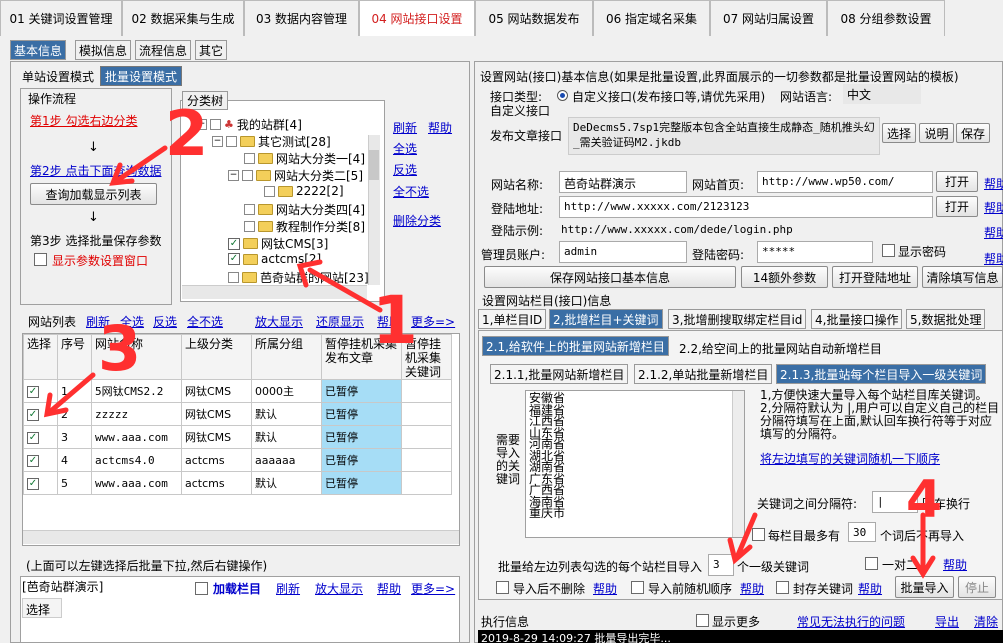  What do you see at coordinates (120, 348) in the screenshot?
I see `annotation-3: 3` at bounding box center [120, 348].